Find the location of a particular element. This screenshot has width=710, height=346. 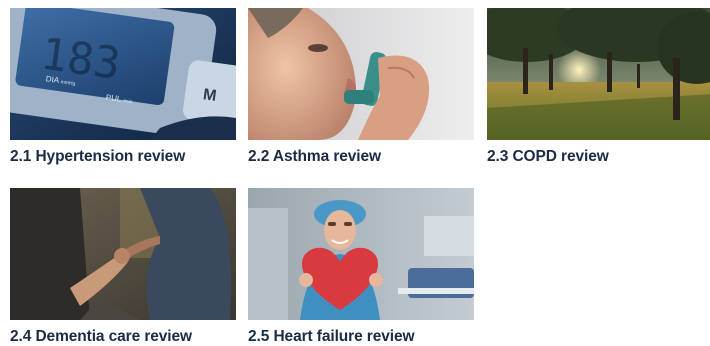

dementia-care-image is located at coordinates (123, 254).